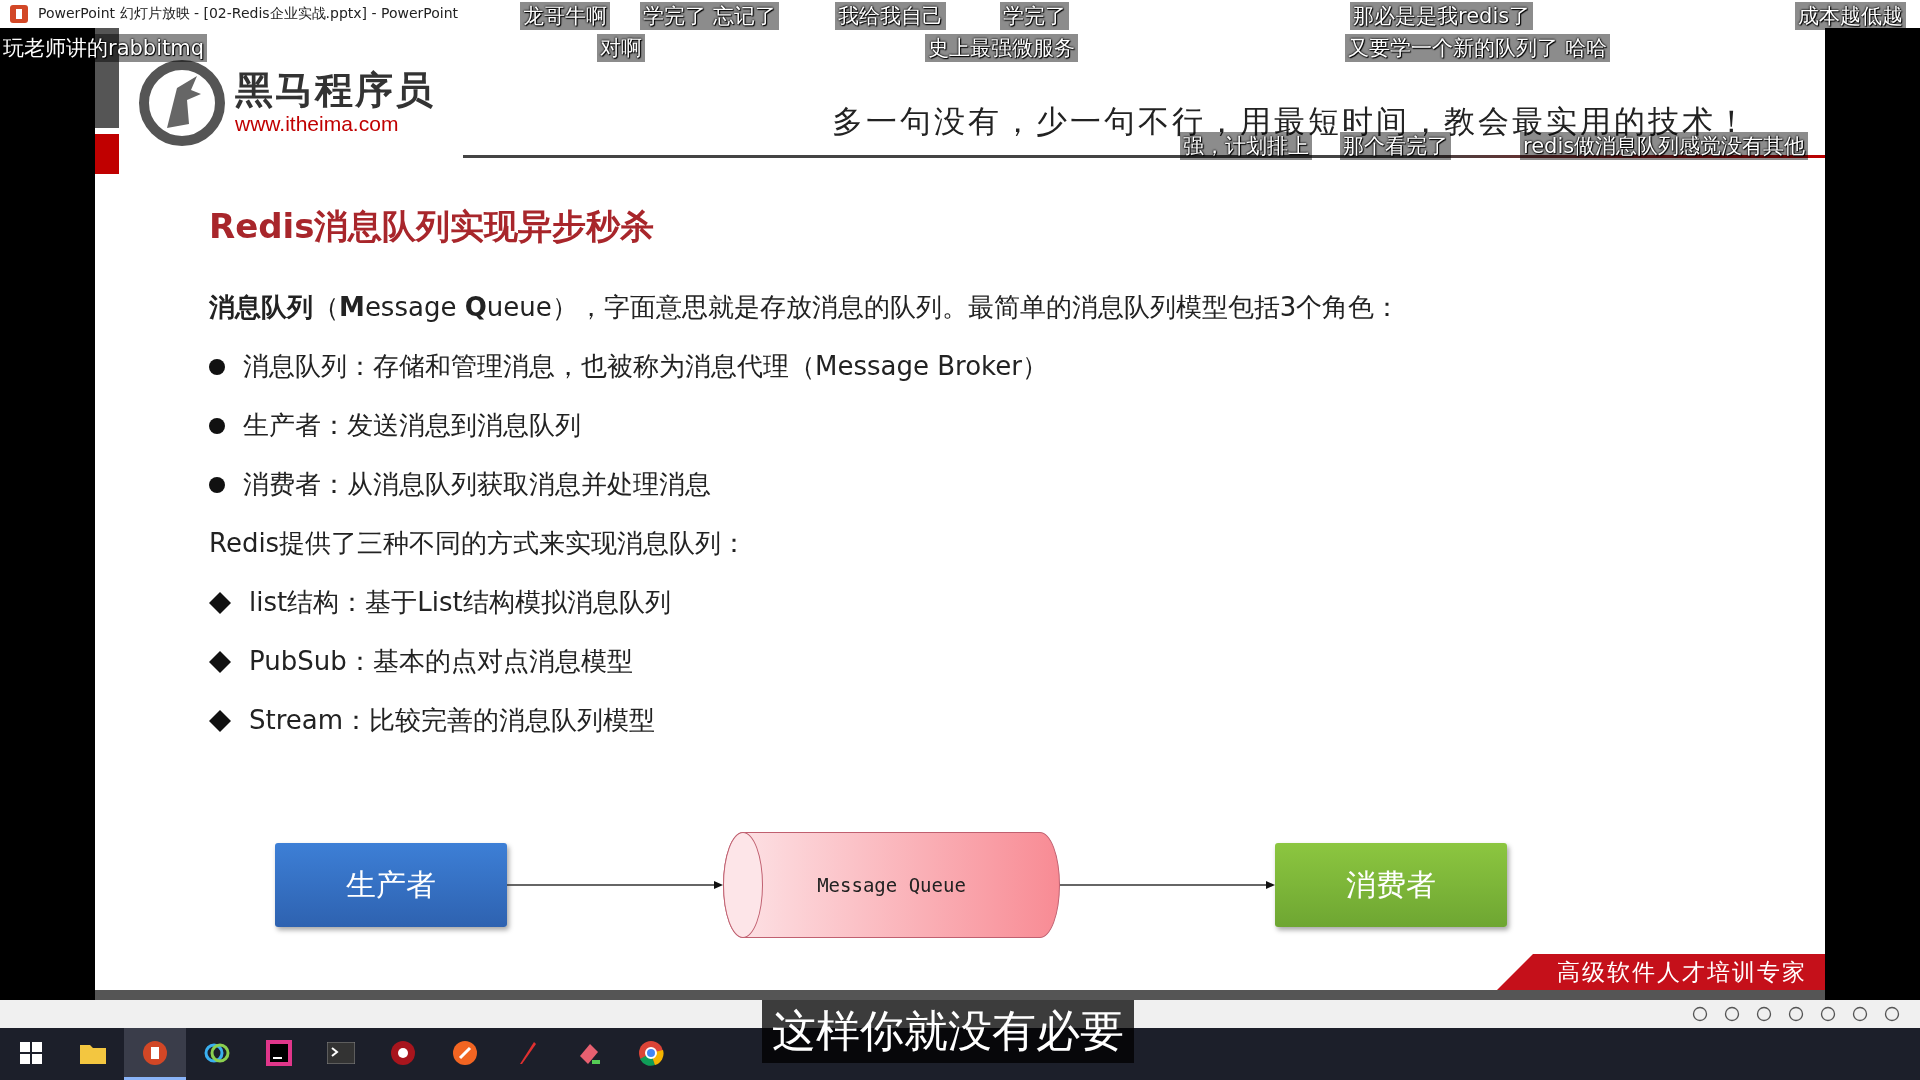 The image size is (1920, 1080). I want to click on danmaku-comment: 对啊, so click(621, 48).